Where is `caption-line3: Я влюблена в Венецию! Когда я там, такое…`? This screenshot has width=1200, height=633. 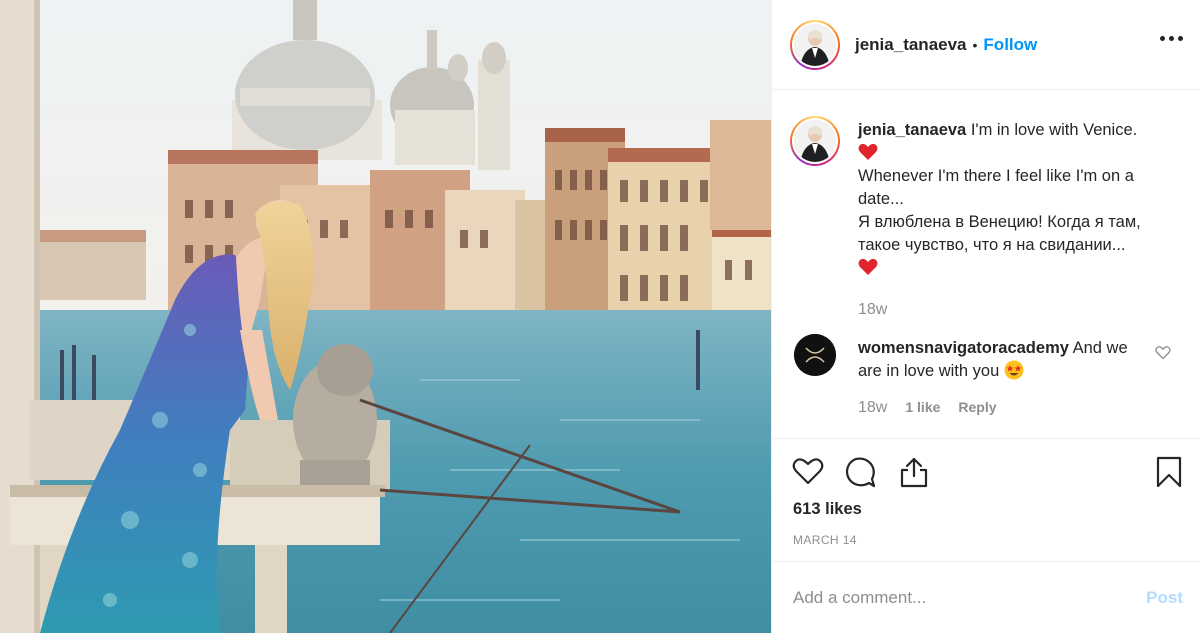
caption-line3: Я влюблена в Венецию! Когда я там, такое… is located at coordinates (999, 233).